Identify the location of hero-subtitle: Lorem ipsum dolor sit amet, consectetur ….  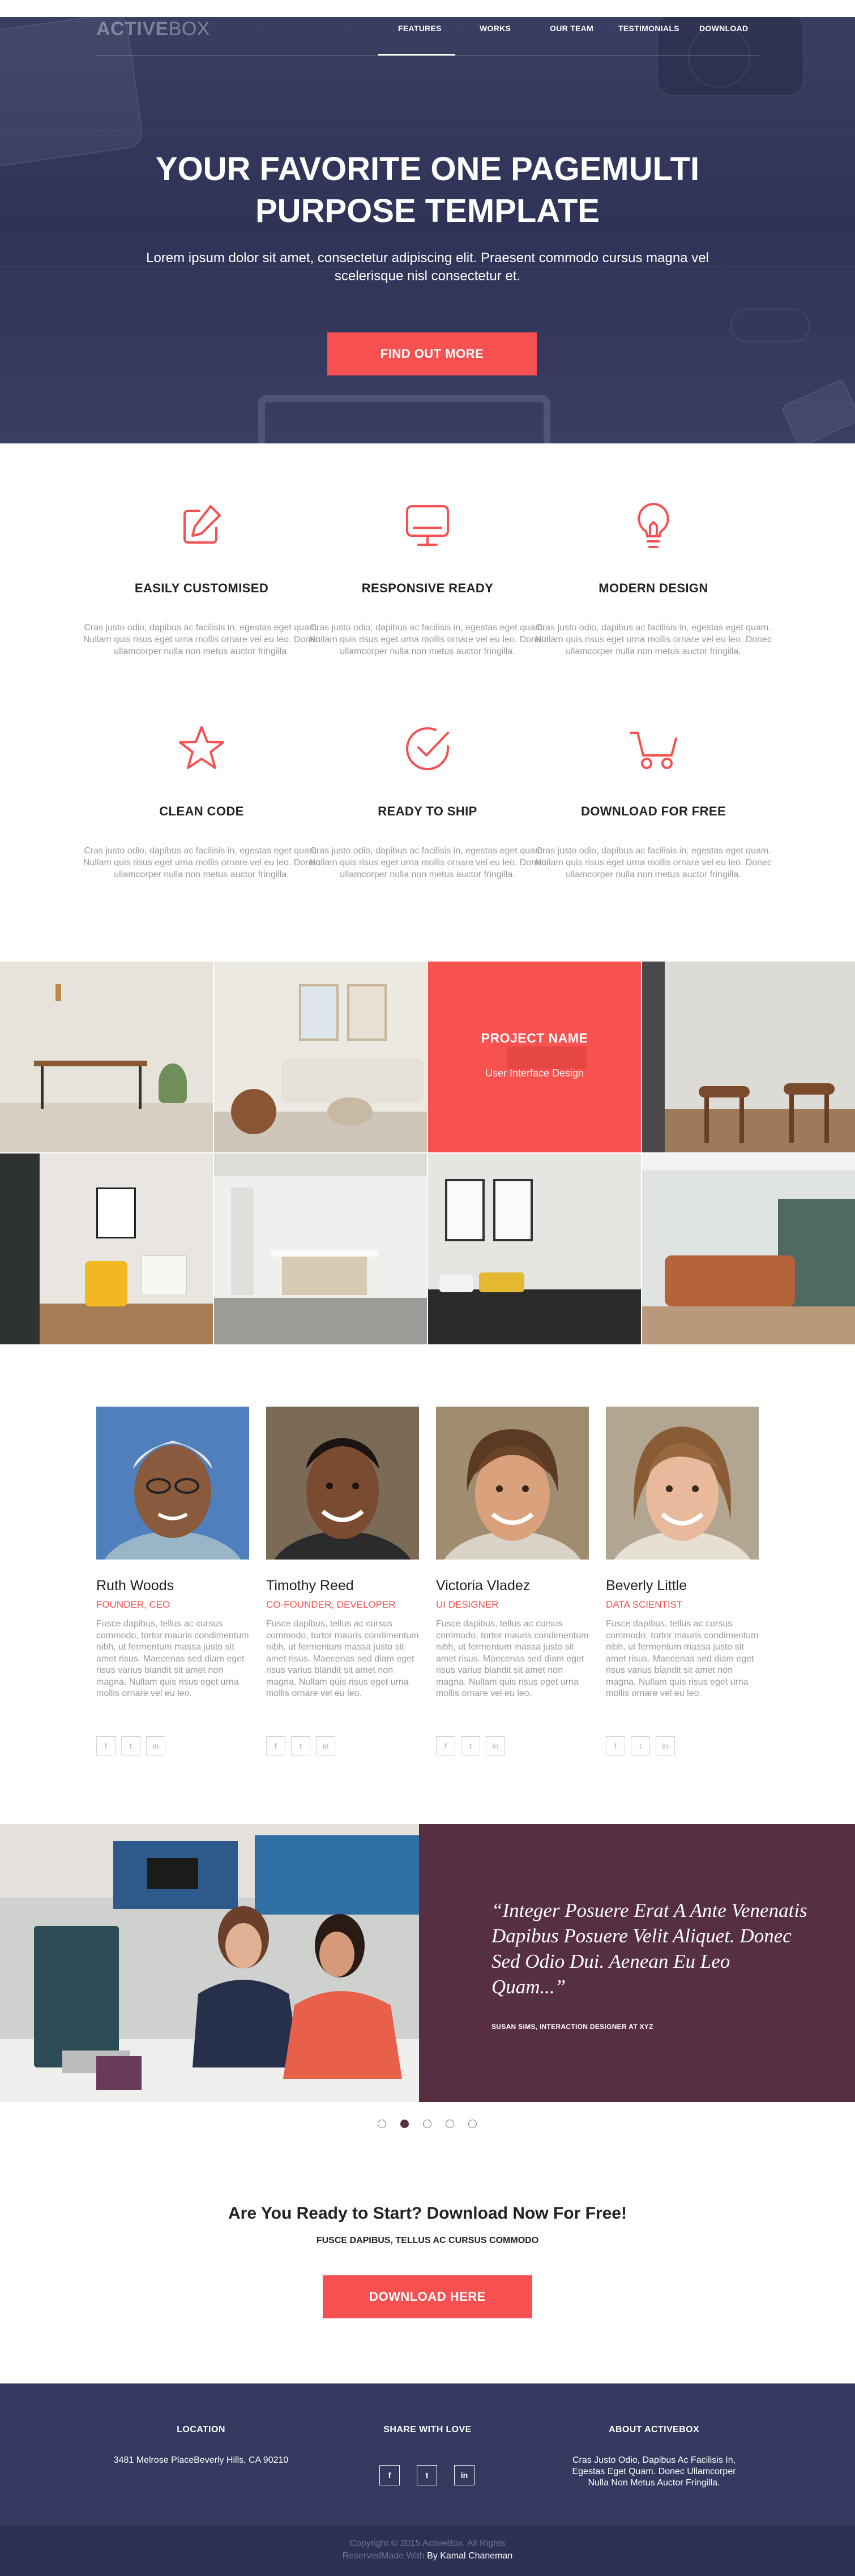
(427, 267).